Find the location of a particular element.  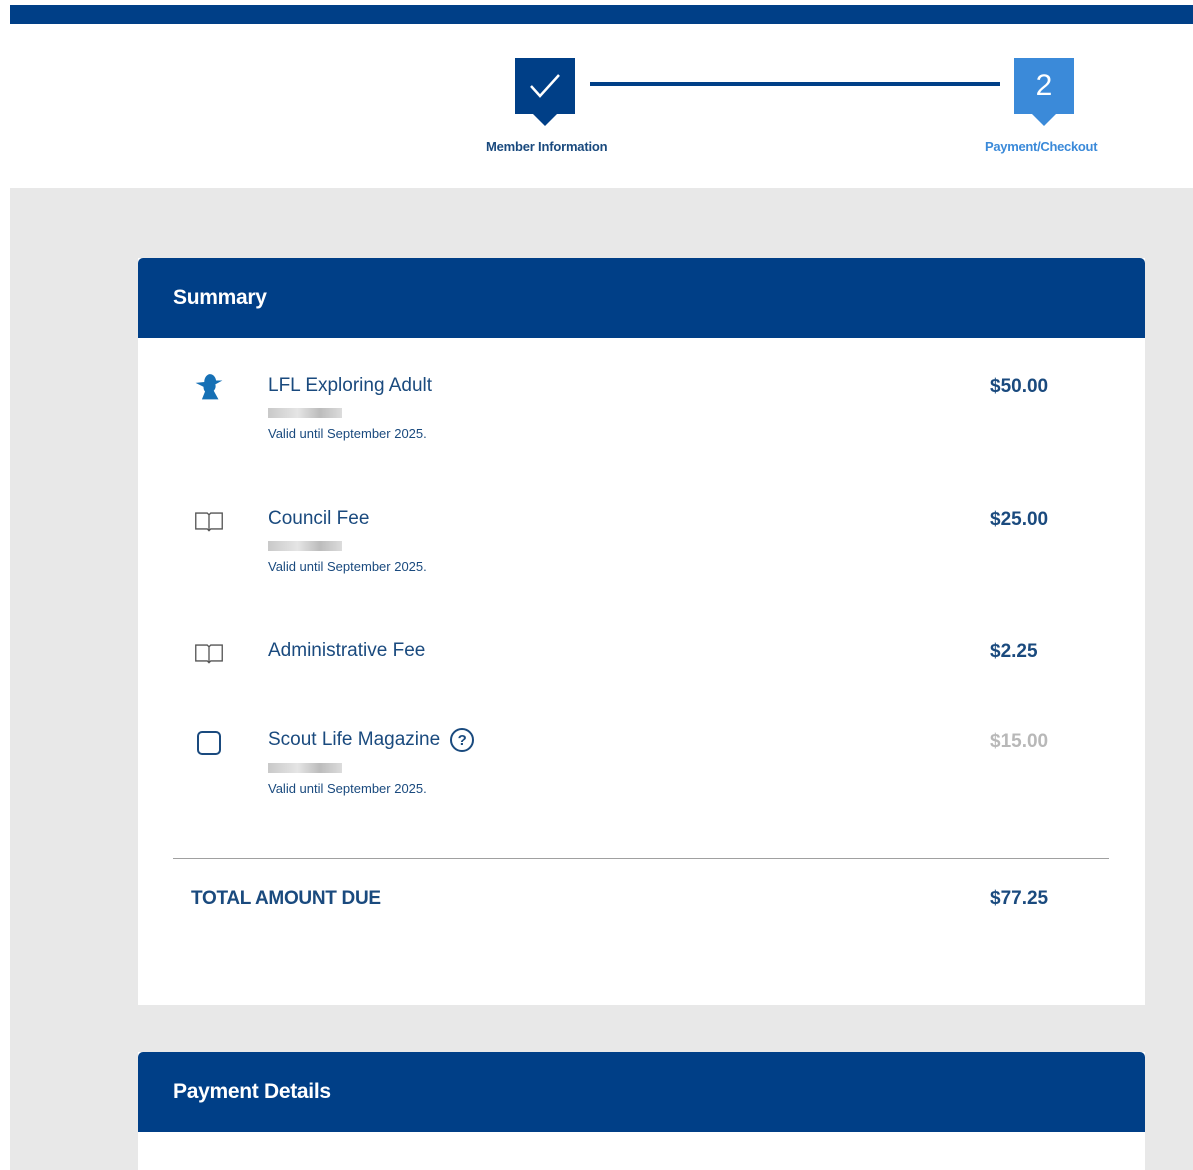

magazine-checkbox is located at coordinates (209, 743).